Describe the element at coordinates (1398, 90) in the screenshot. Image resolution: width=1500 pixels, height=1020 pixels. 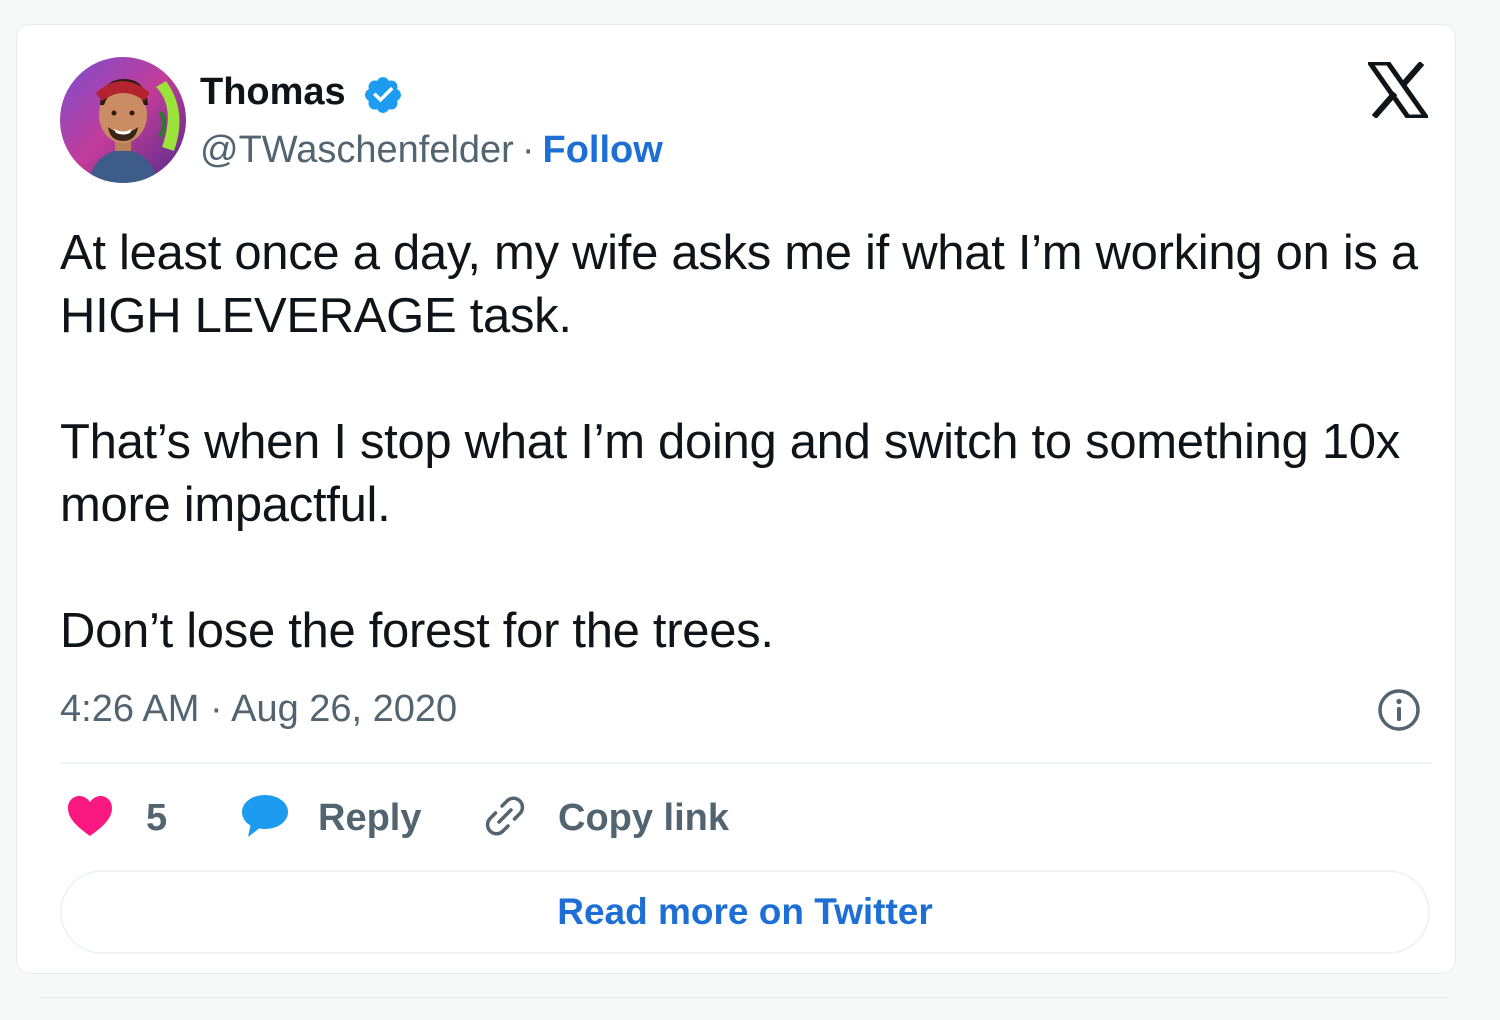
I see `x-logo-icon` at that location.